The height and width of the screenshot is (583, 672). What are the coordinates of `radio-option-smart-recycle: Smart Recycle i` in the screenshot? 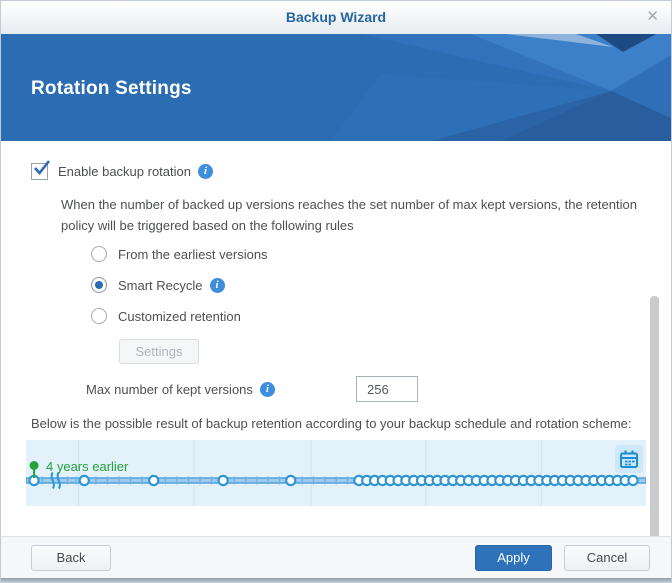 It's located at (381, 285).